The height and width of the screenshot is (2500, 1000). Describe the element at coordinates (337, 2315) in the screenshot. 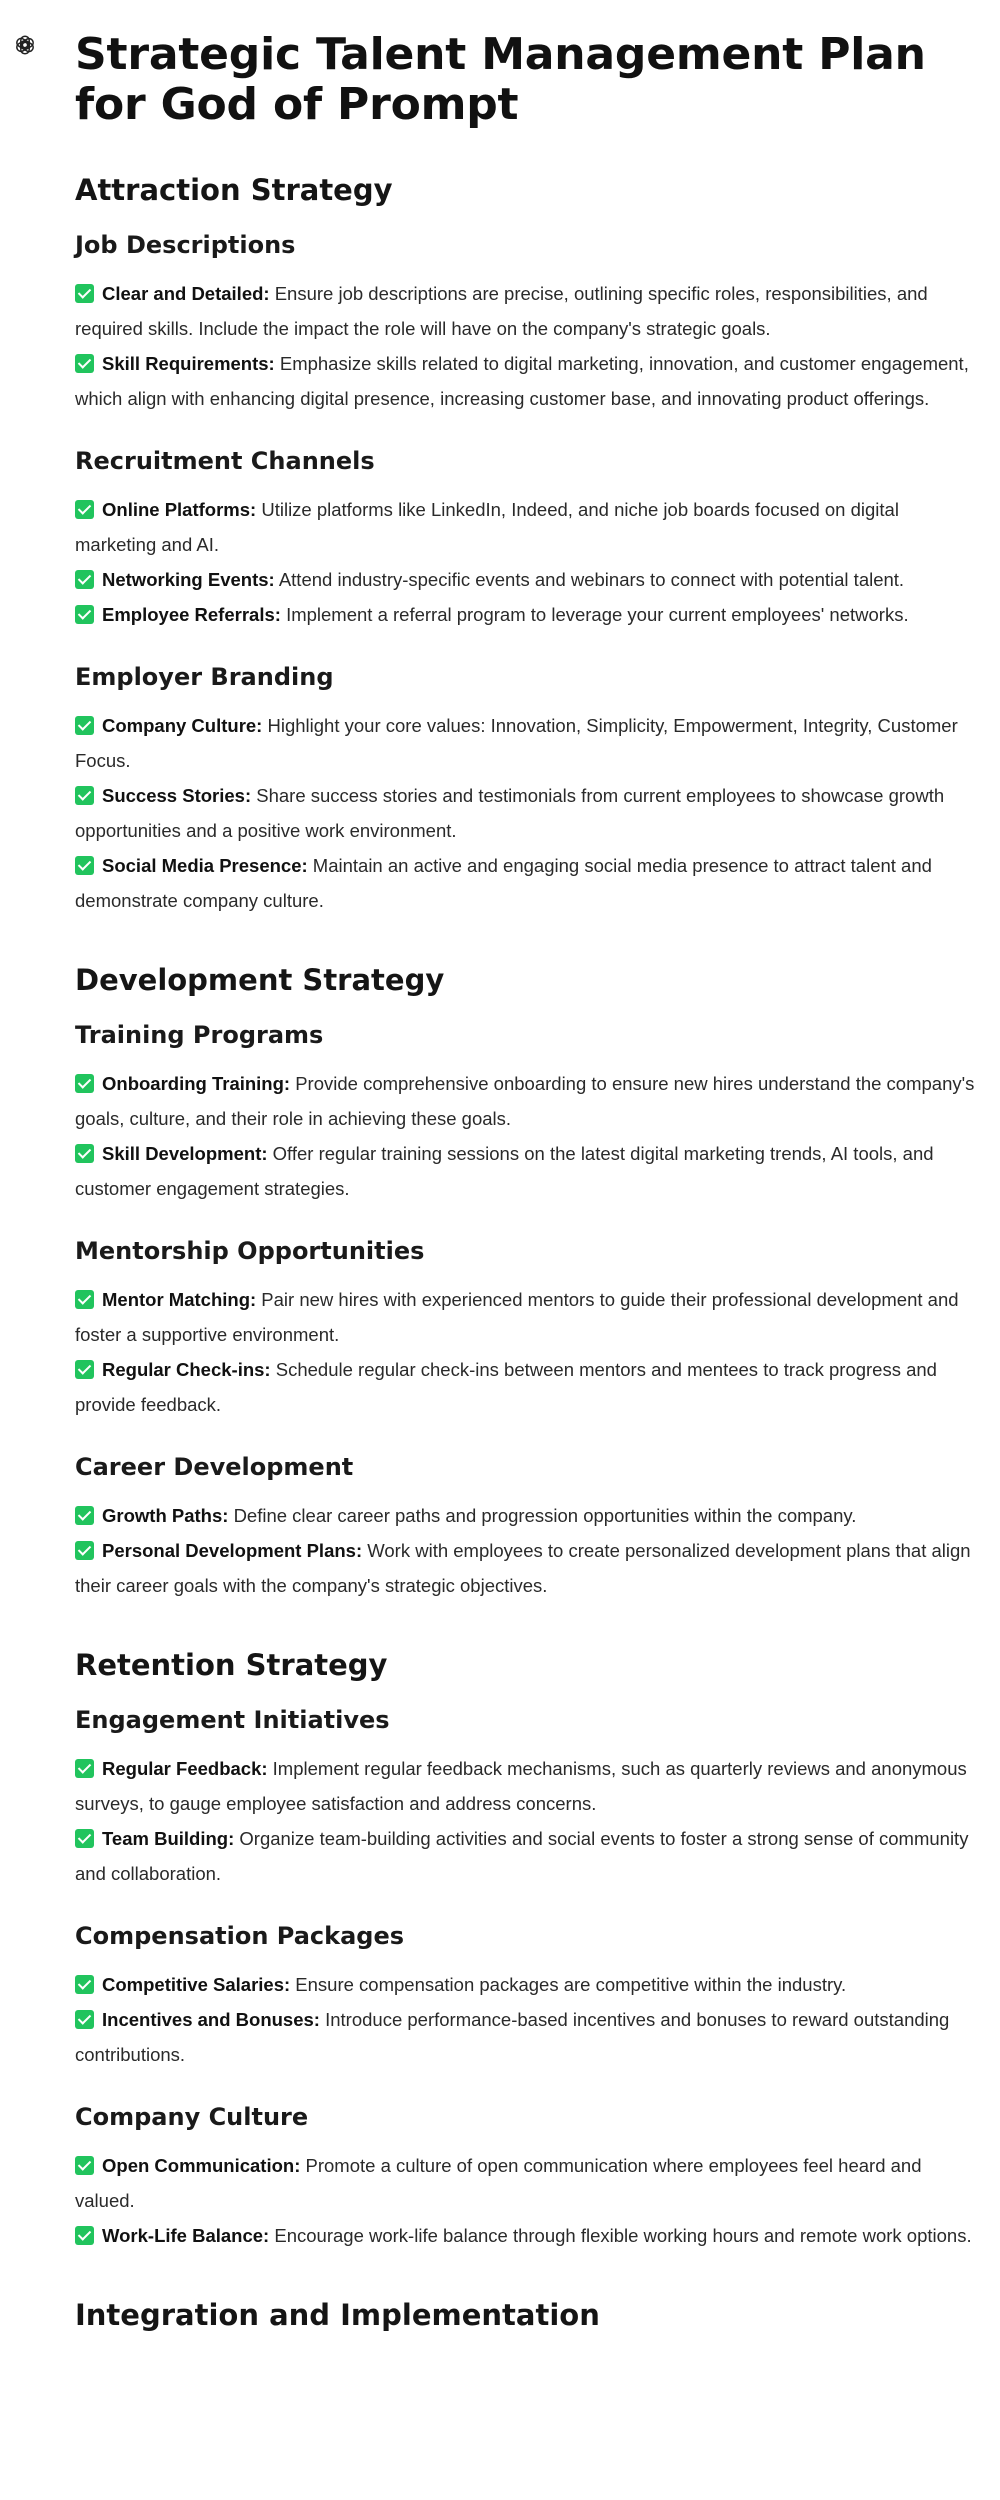

I see `section-heading-integration: Integration and Implementation` at that location.